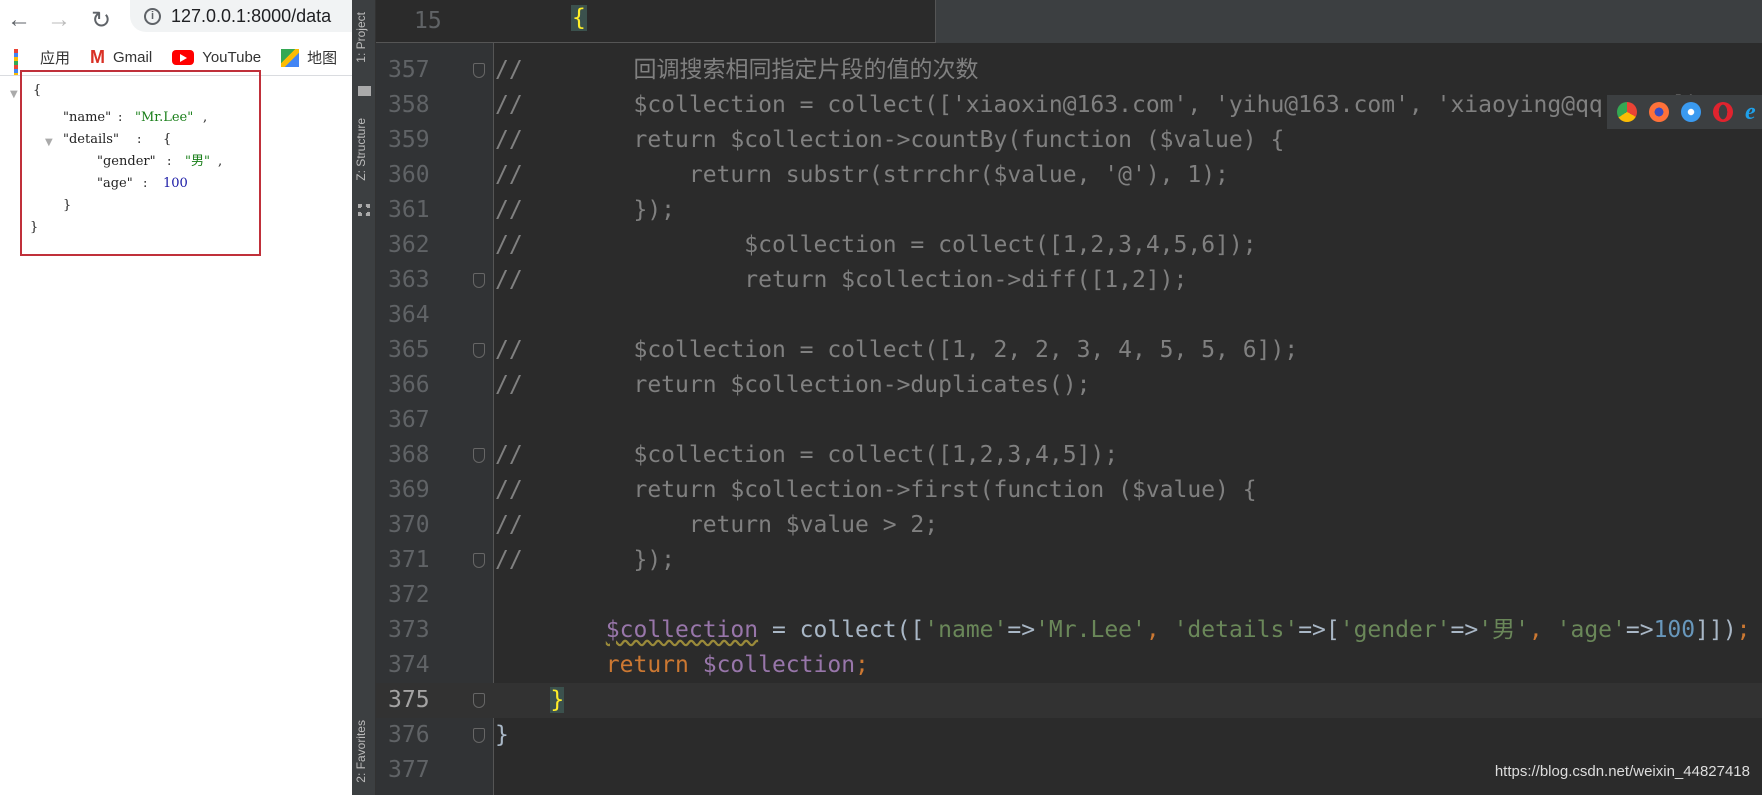 Image resolution: width=1762 pixels, height=795 pixels. I want to click on url-text: 127.0.0.1:8000/data, so click(251, 16).